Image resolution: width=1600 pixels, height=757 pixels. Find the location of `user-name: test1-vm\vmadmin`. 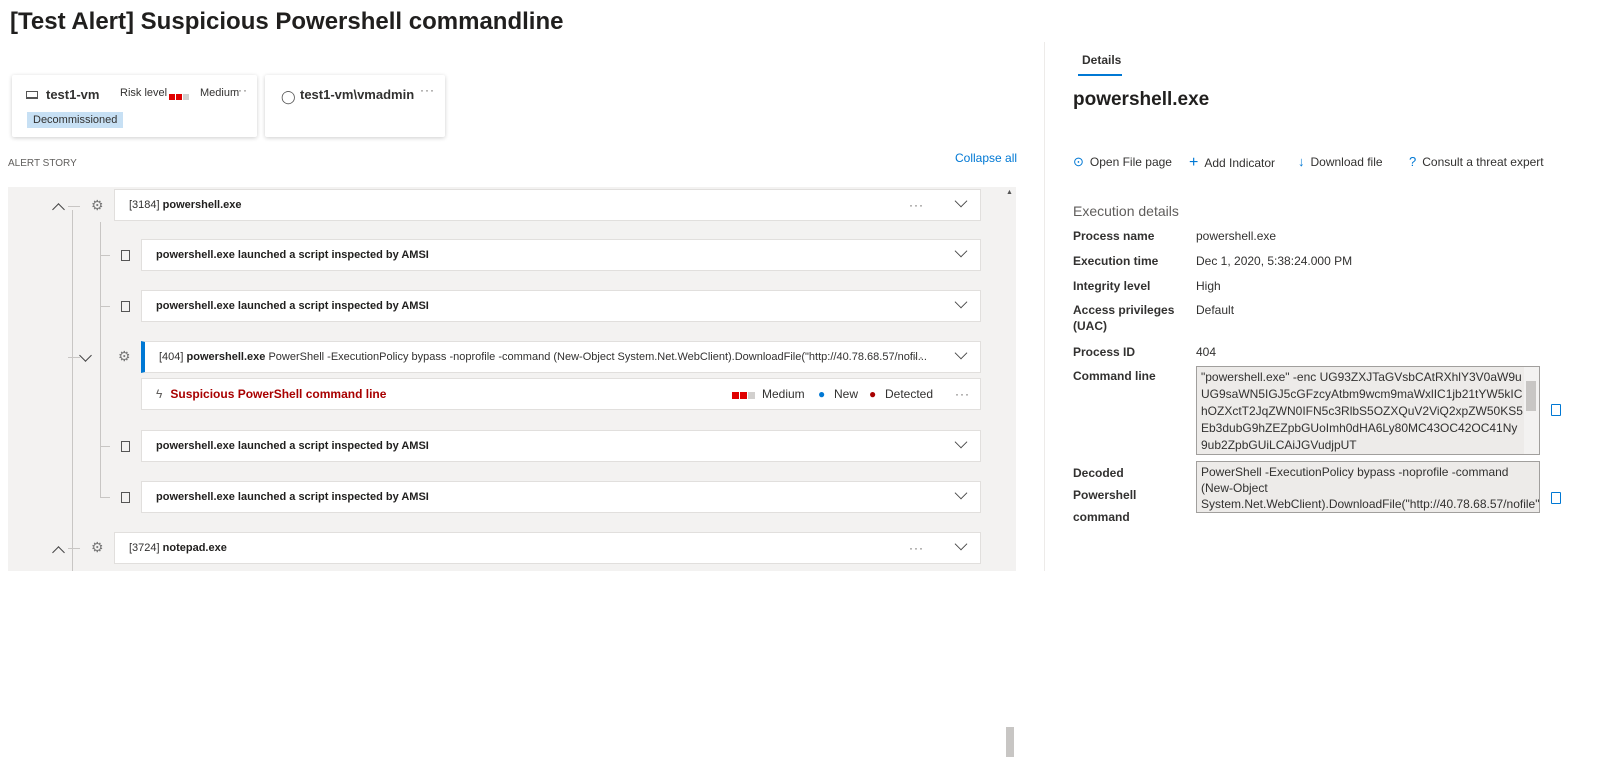

user-name: test1-vm\vmadmin is located at coordinates (357, 94).